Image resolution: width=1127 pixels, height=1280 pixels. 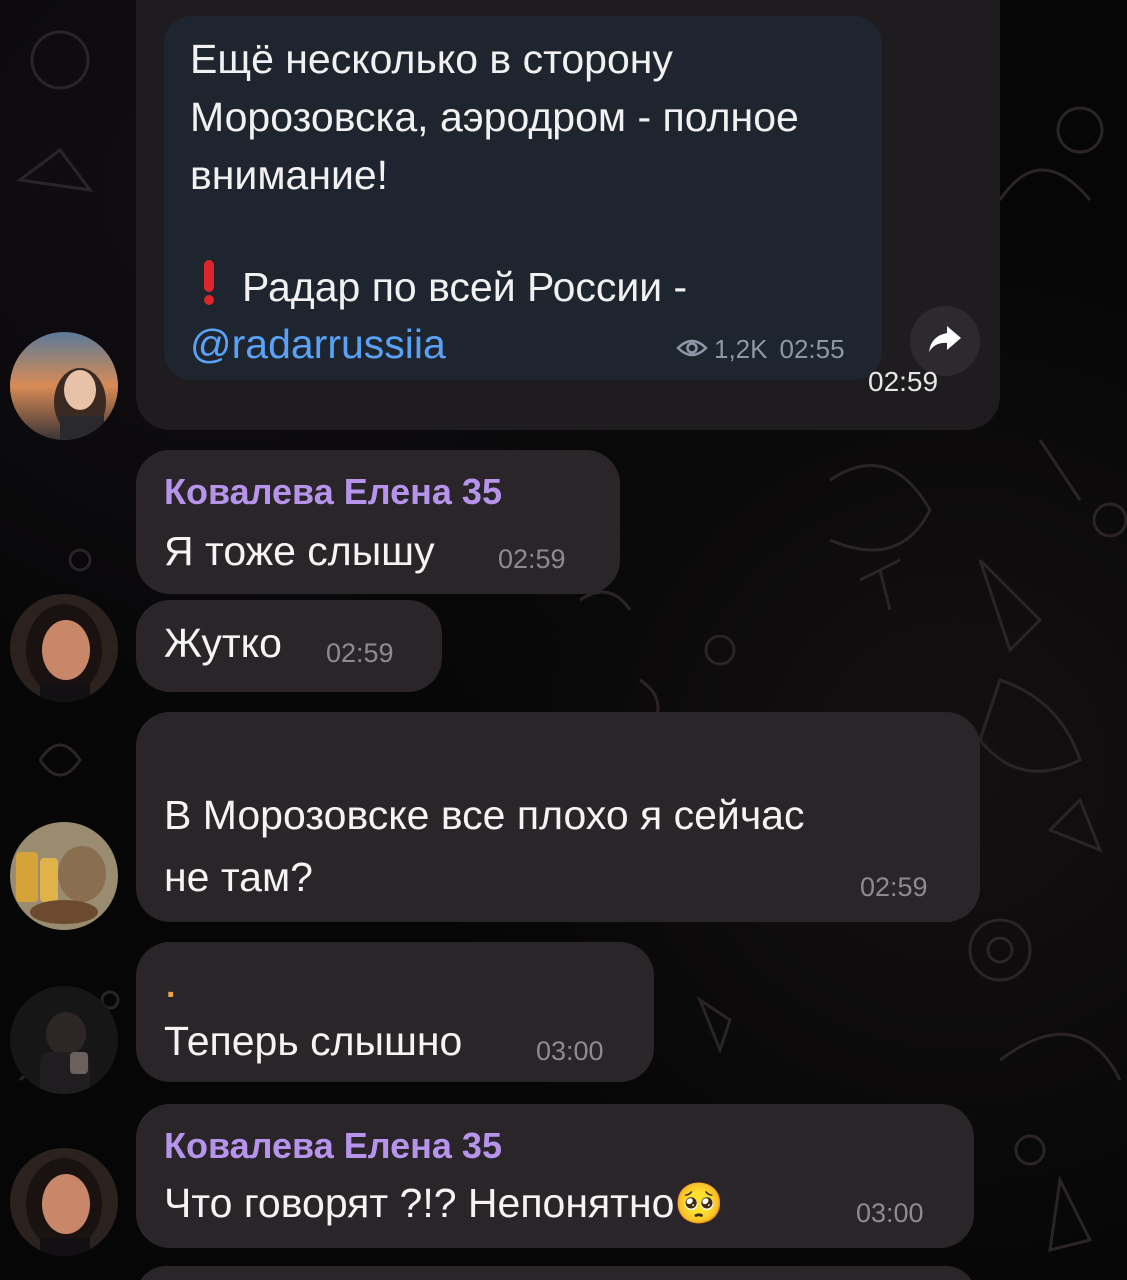 What do you see at coordinates (318, 344) in the screenshot?
I see `channel-link: @radarrussiia` at bounding box center [318, 344].